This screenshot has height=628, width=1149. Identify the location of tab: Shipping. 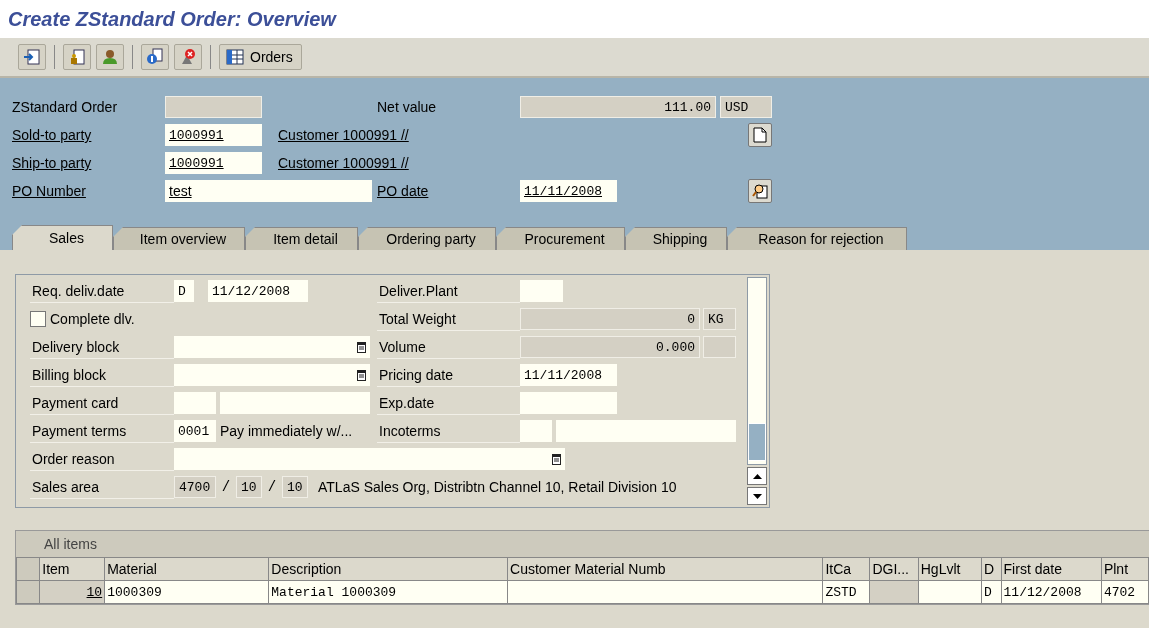
(676, 238).